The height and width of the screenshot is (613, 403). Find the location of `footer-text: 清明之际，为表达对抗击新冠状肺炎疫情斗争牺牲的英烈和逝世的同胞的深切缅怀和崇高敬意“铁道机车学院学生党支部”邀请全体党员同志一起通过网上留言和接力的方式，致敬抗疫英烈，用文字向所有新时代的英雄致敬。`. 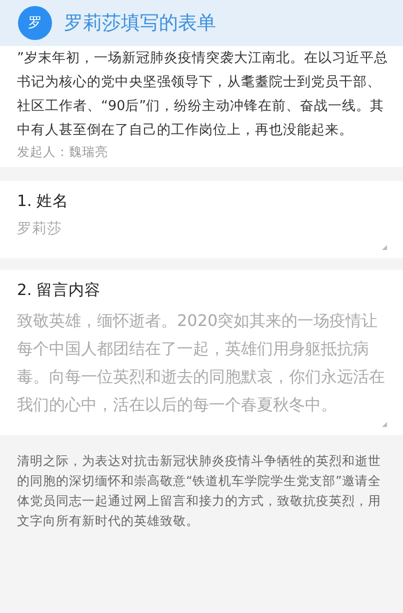

footer-text: 清明之际，为表达对抗击新冠状肺炎疫情斗争牺牲的英烈和逝世的同胞的深切缅怀和崇高敬意“铁道机车学院学生党支部”邀请全体党员同志一起通过网上留言和接力的方式，致敬抗疫英烈，用文字向所有新时代的英雄致敬。 is located at coordinates (199, 491).